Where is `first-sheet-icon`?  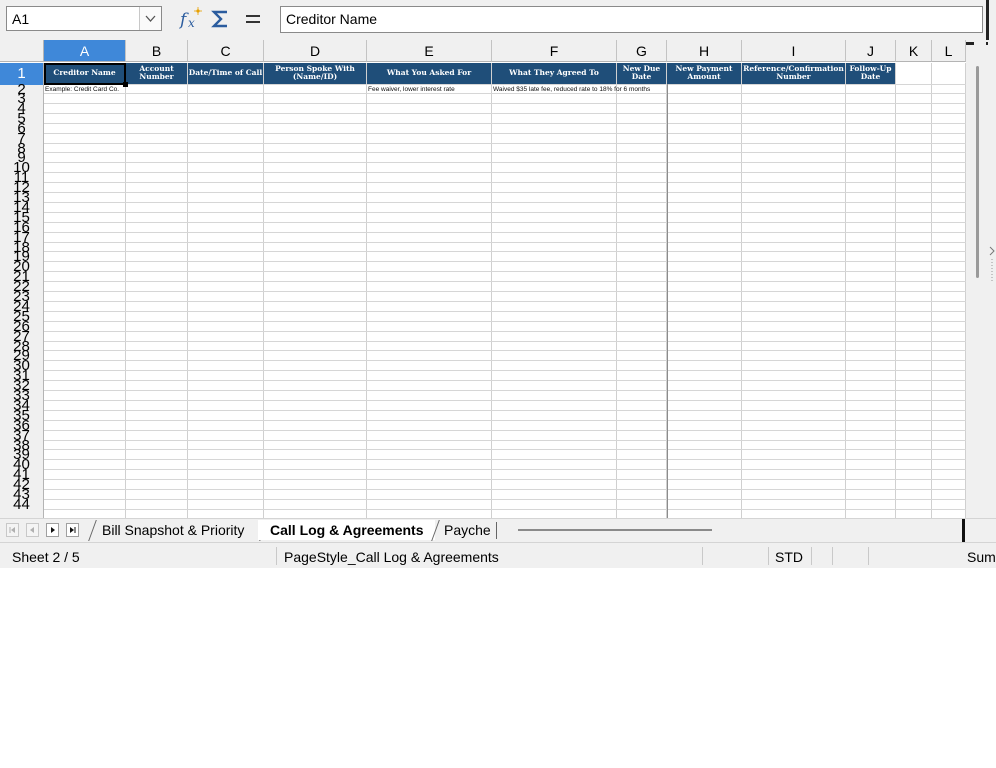 first-sheet-icon is located at coordinates (12, 530).